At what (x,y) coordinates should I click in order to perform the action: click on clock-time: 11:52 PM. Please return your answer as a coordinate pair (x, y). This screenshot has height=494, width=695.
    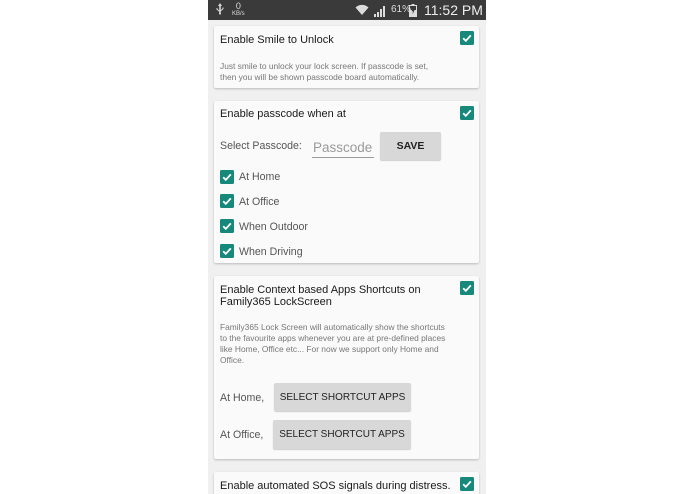
    Looking at the image, I should click on (453, 10).